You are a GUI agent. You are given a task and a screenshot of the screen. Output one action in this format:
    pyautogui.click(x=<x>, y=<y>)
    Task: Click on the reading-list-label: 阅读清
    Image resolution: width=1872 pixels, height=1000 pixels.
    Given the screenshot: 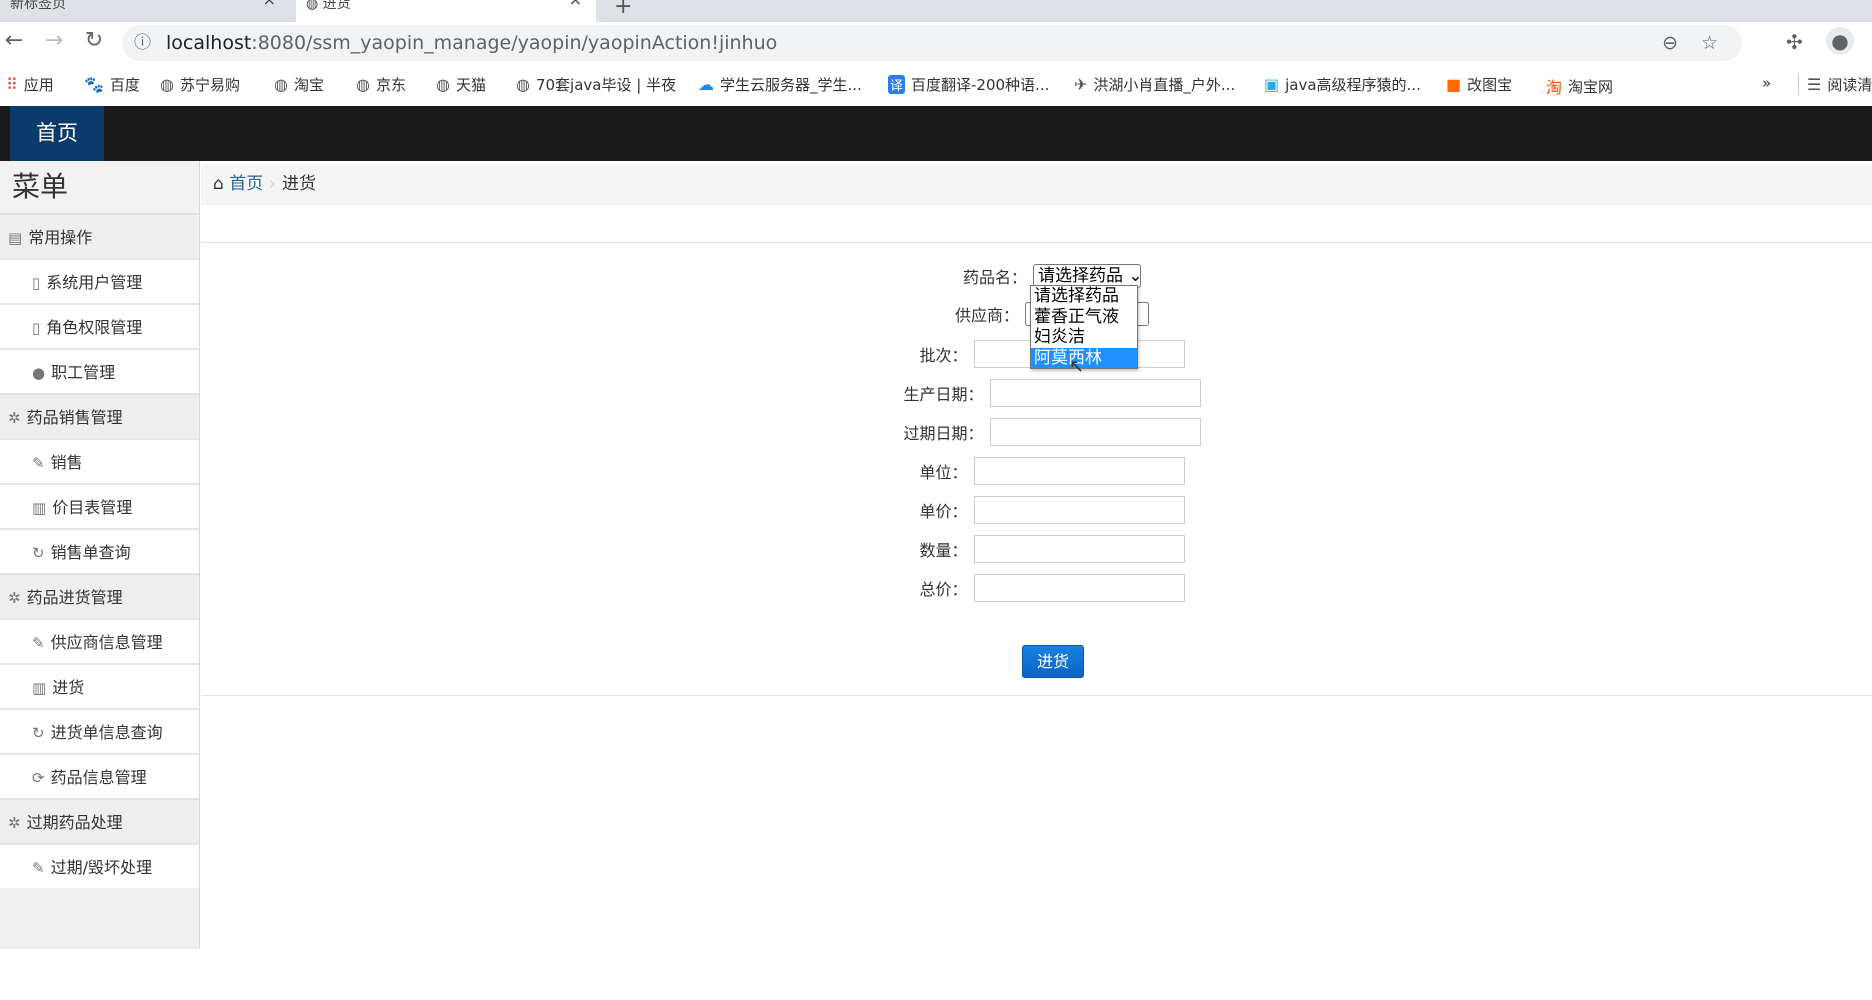 What is the action you would take?
    pyautogui.click(x=1849, y=85)
    